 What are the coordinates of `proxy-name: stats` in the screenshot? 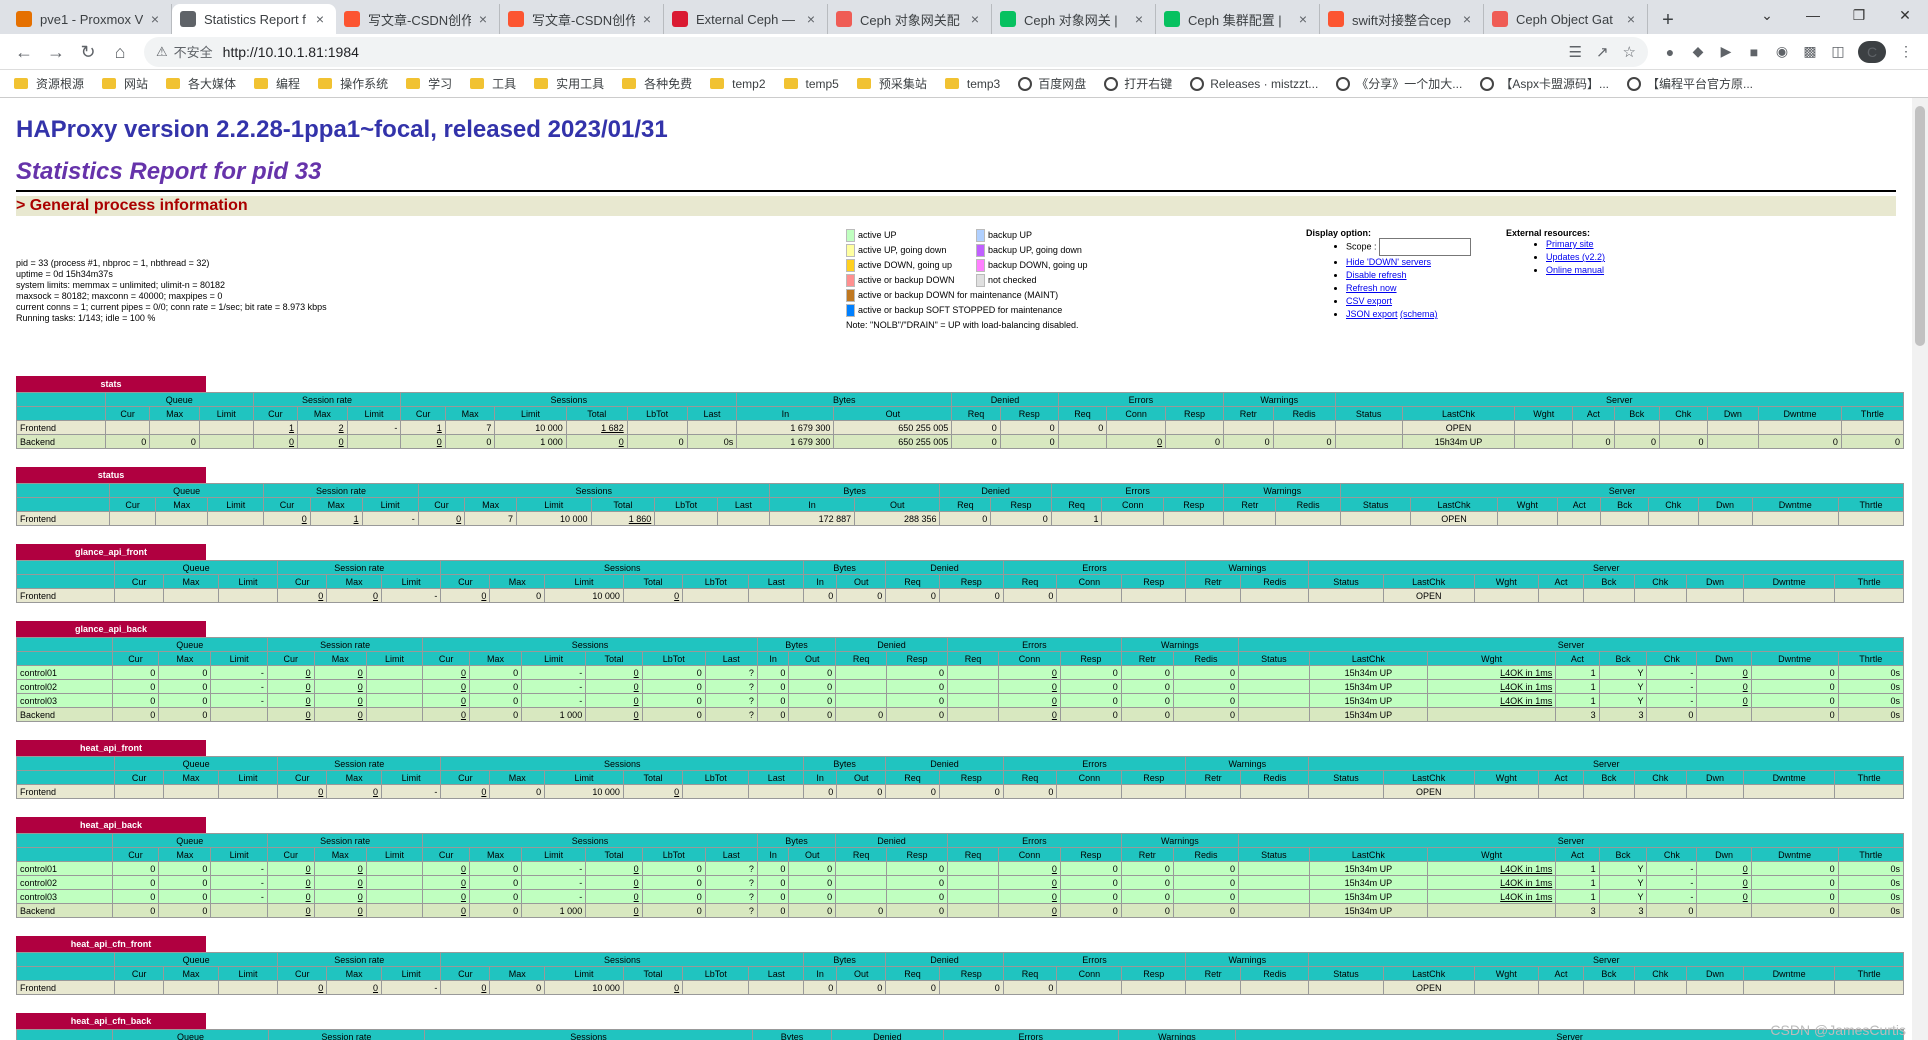 It's located at (111, 384).